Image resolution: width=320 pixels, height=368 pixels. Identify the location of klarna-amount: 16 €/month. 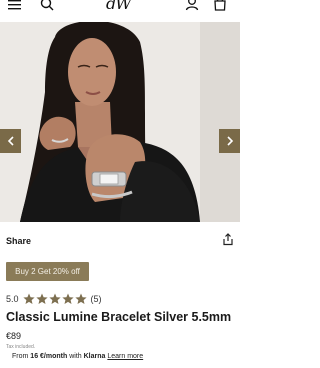
(49, 356).